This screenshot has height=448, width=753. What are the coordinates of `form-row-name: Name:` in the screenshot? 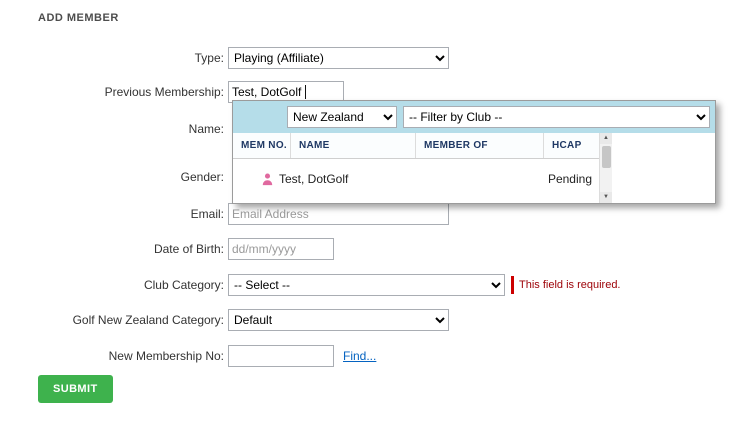 It's located at (114, 129).